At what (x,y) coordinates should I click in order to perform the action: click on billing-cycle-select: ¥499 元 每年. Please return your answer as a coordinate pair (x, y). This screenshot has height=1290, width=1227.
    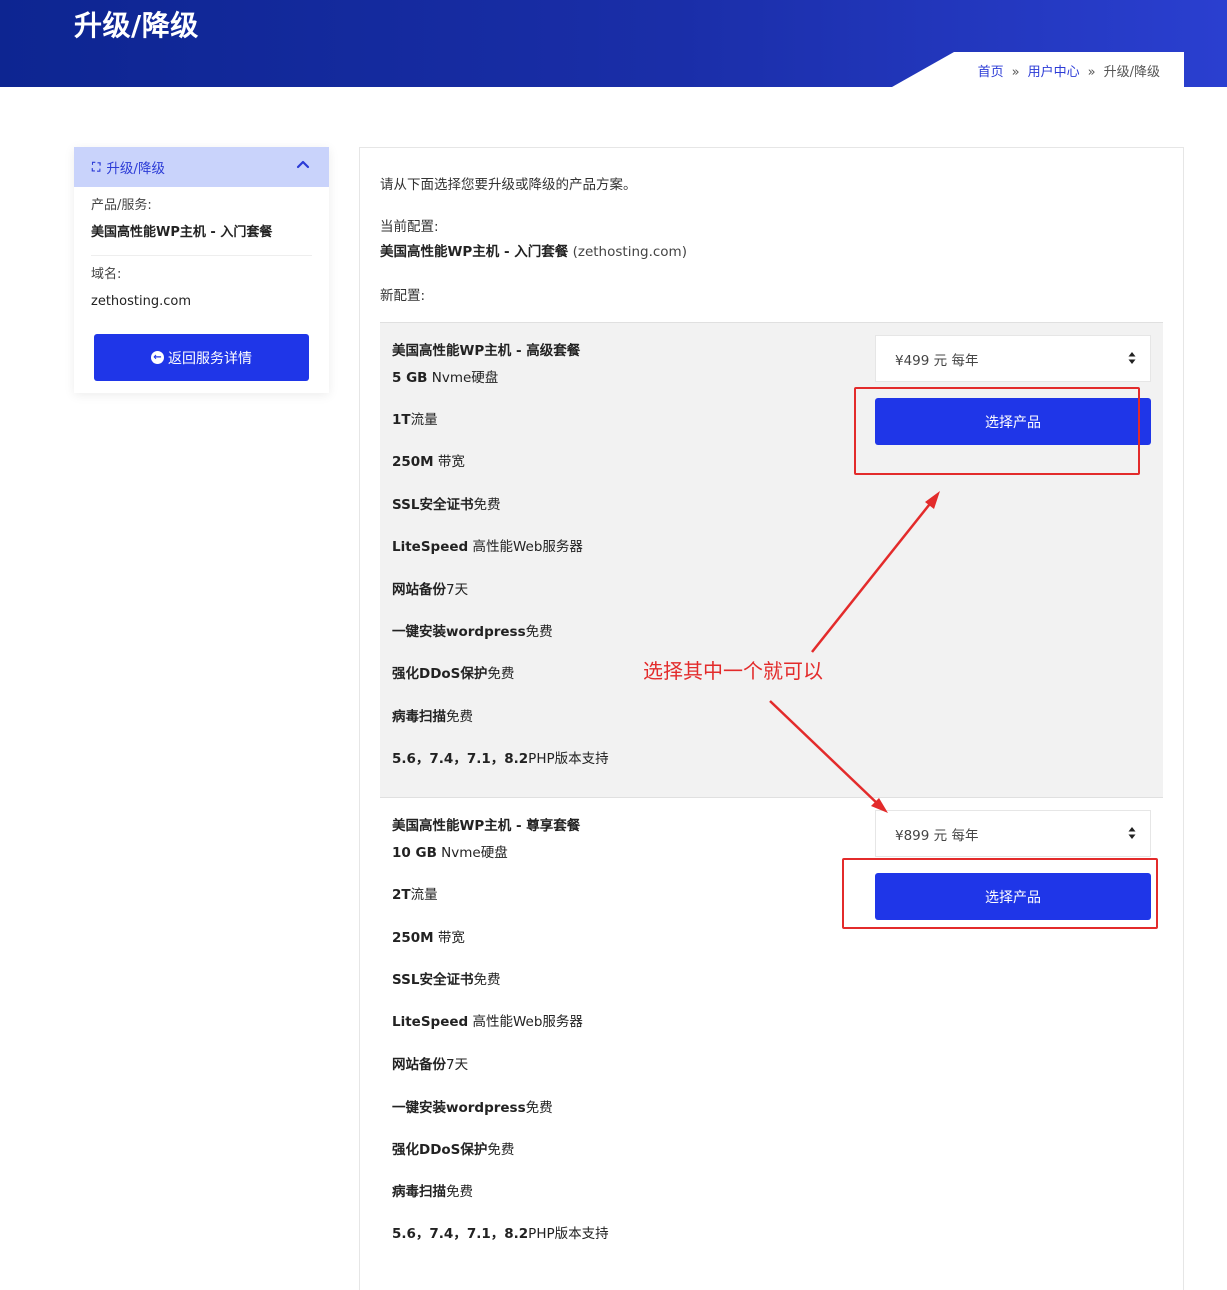
    Looking at the image, I should click on (1013, 358).